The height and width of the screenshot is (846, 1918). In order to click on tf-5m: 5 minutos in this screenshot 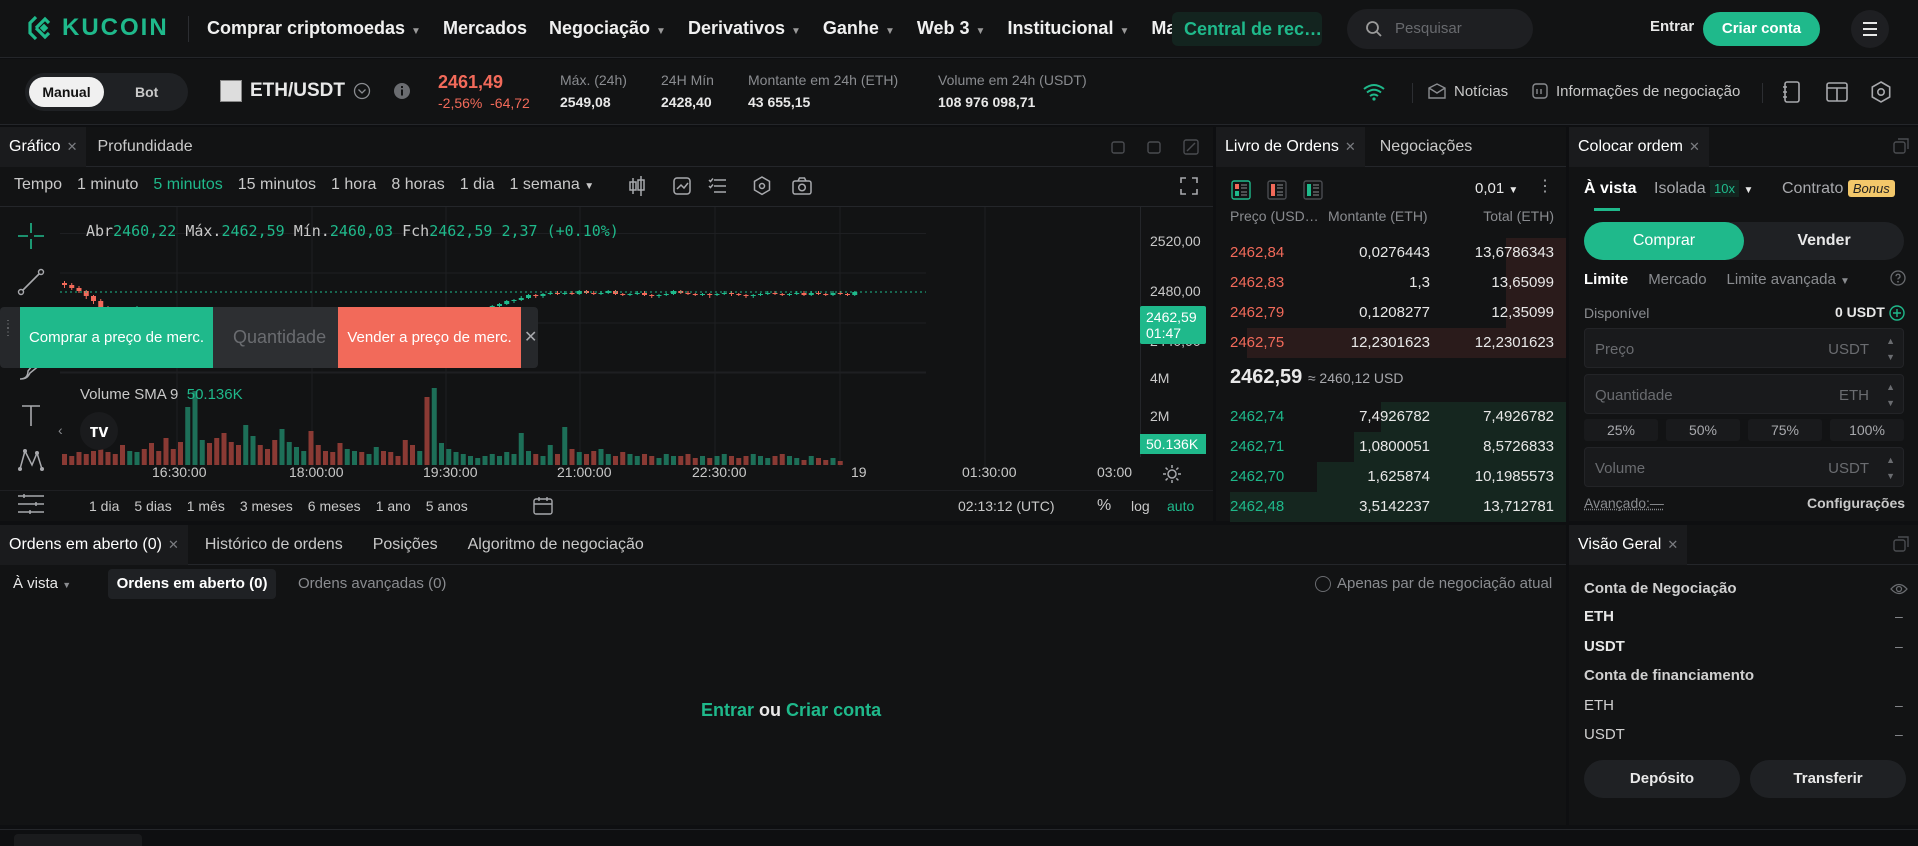, I will do `click(187, 185)`.